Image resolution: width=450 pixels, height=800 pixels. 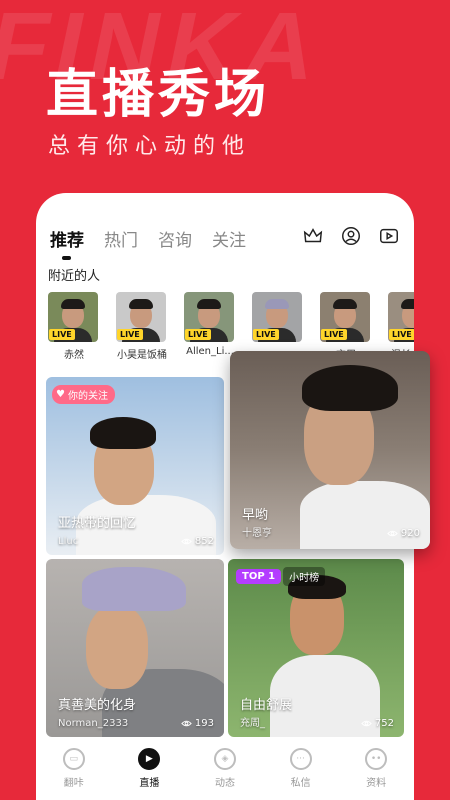 I want to click on nearby-name: 赤然, so click(x=74, y=355).